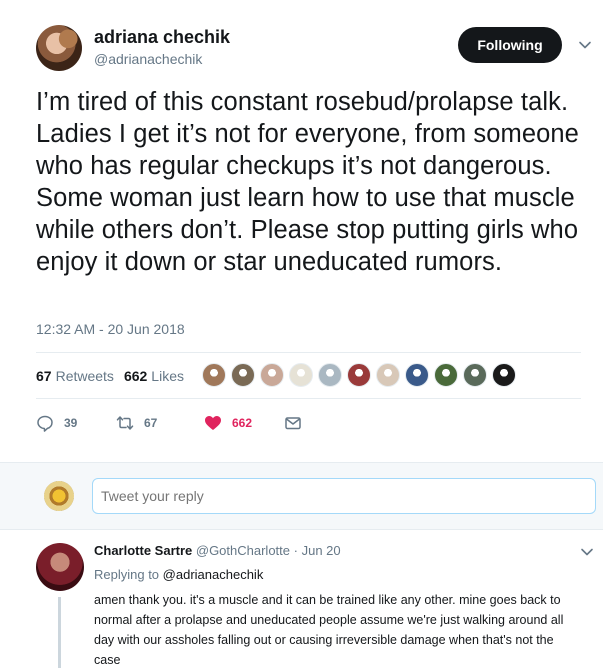  Describe the element at coordinates (115, 376) in the screenshot. I see `tweet-stats: 67 Retweets 662 Likes` at that location.